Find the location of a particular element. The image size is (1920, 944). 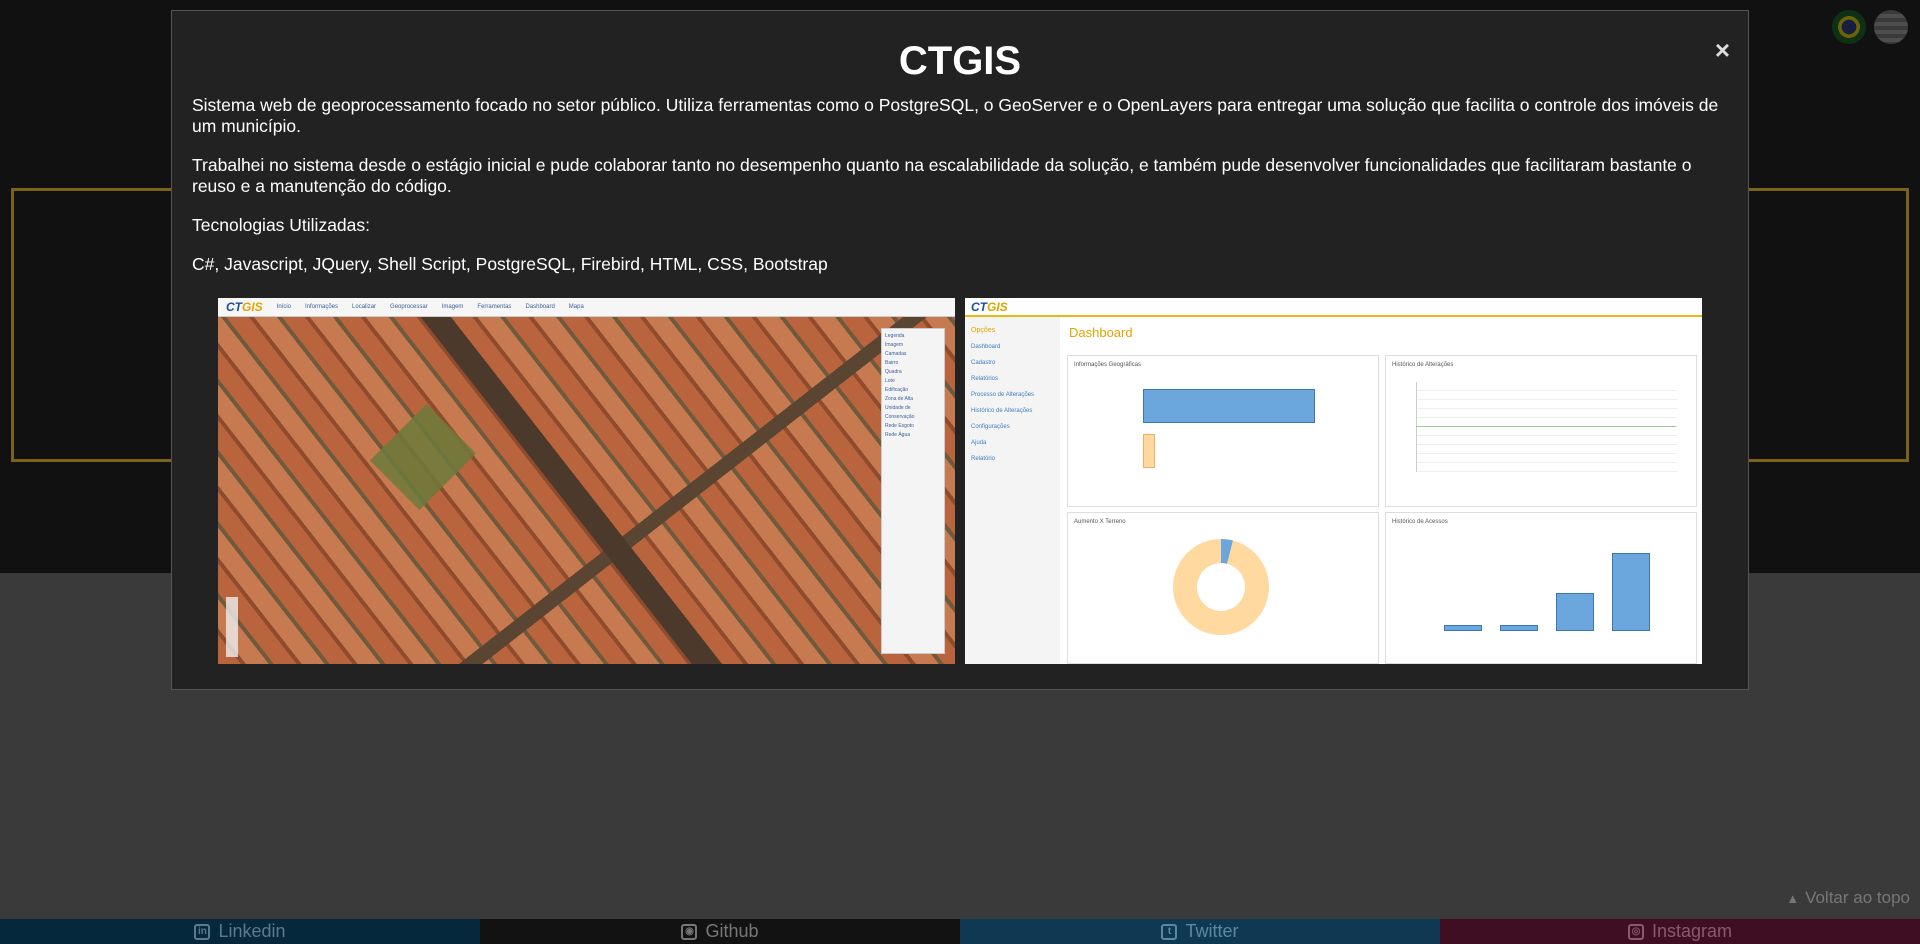

chart-grid is located at coordinates (1546, 427).